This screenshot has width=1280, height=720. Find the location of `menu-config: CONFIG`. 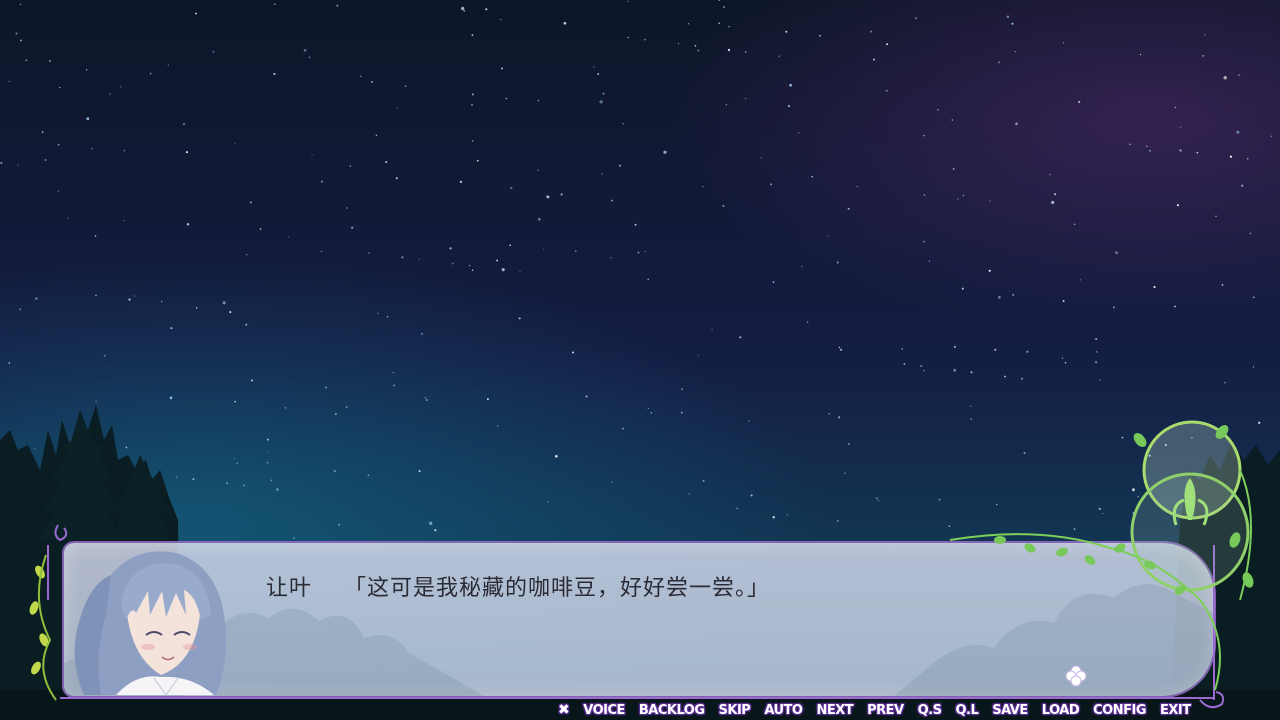

menu-config: CONFIG is located at coordinates (1119, 710).